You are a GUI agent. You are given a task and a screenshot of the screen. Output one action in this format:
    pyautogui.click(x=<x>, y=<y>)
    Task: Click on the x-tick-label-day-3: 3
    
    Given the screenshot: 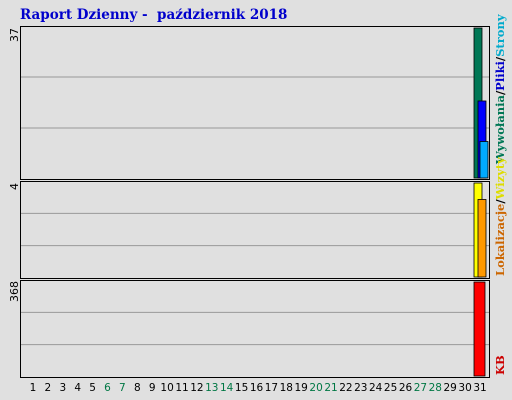 What is the action you would take?
    pyautogui.click(x=62, y=388)
    